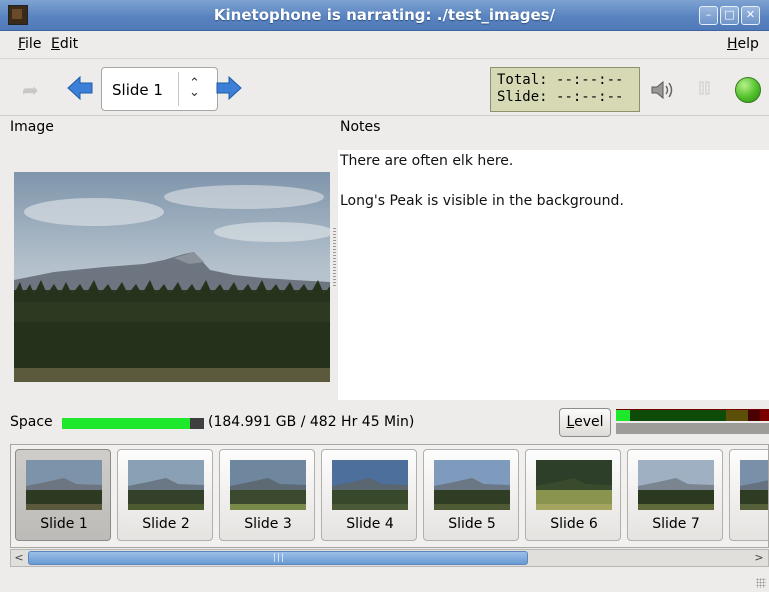 The height and width of the screenshot is (592, 769). I want to click on slide-thumbnail: Slide 3, so click(267, 495).